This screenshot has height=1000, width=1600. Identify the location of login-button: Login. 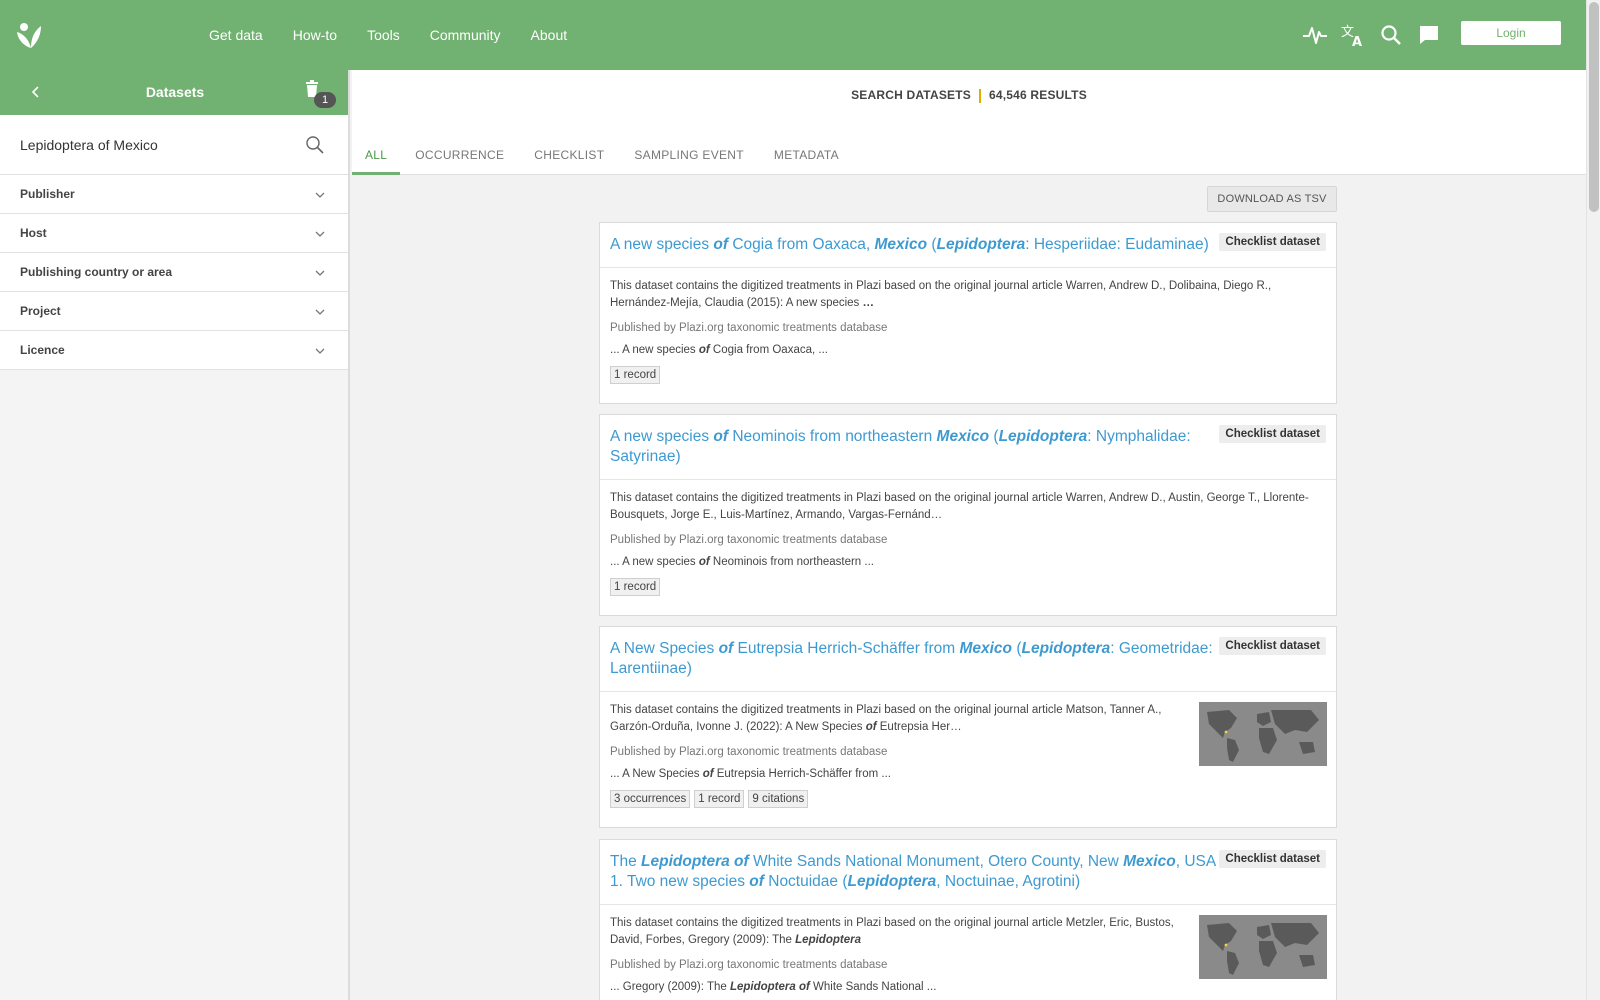
(1511, 33).